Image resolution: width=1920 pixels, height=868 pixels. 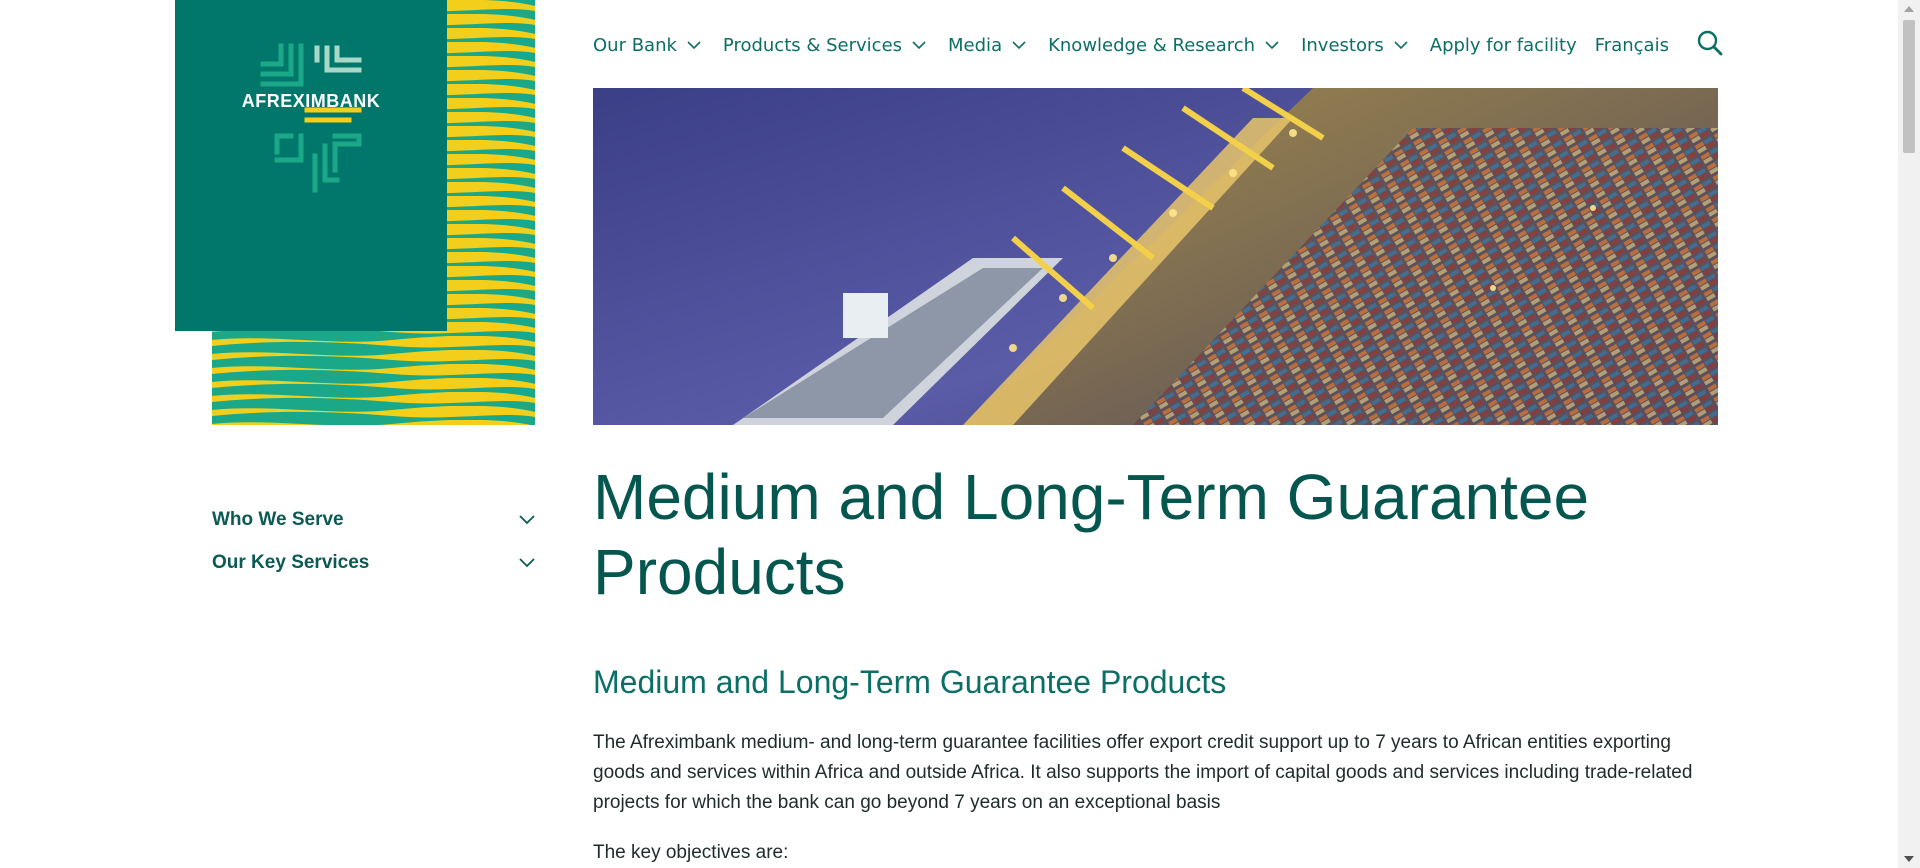 I want to click on nav-label: Français, so click(x=1631, y=45).